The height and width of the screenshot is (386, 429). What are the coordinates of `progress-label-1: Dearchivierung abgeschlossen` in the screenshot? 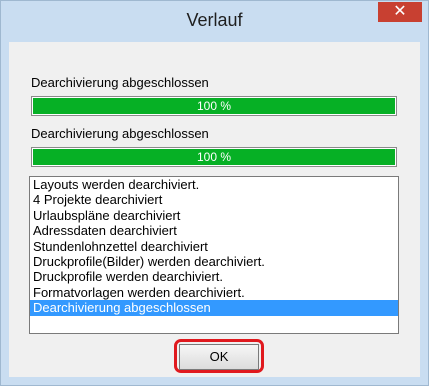 It's located at (120, 82).